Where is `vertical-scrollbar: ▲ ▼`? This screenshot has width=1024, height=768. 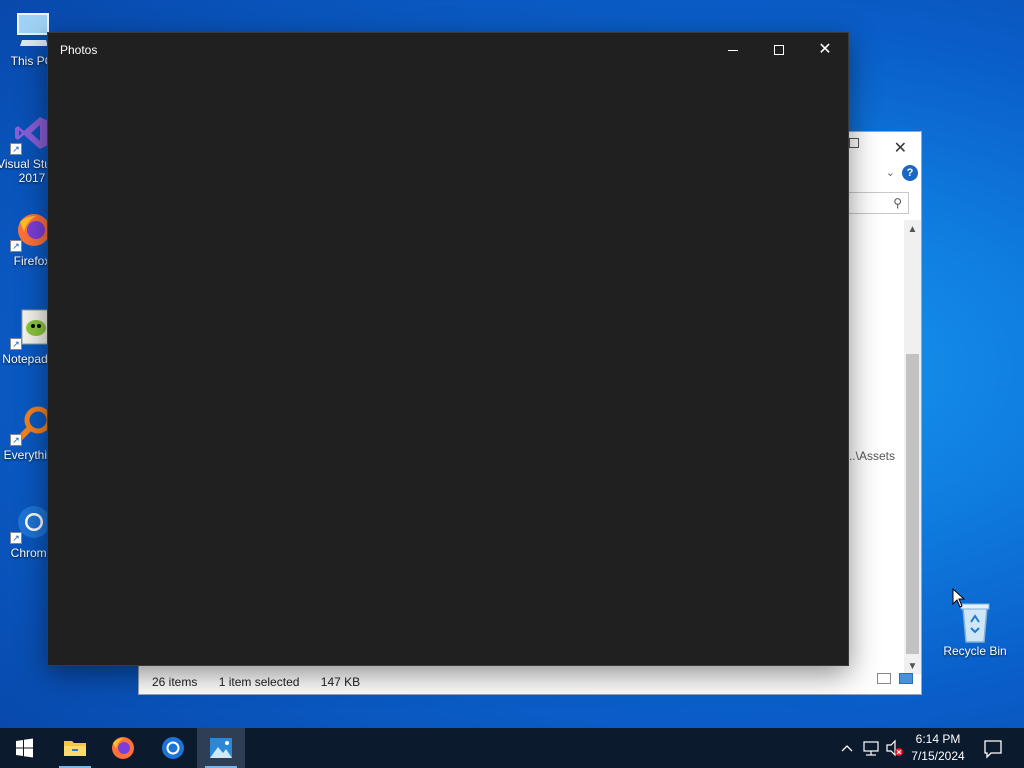
vertical-scrollbar: ▲ ▼ is located at coordinates (912, 447).